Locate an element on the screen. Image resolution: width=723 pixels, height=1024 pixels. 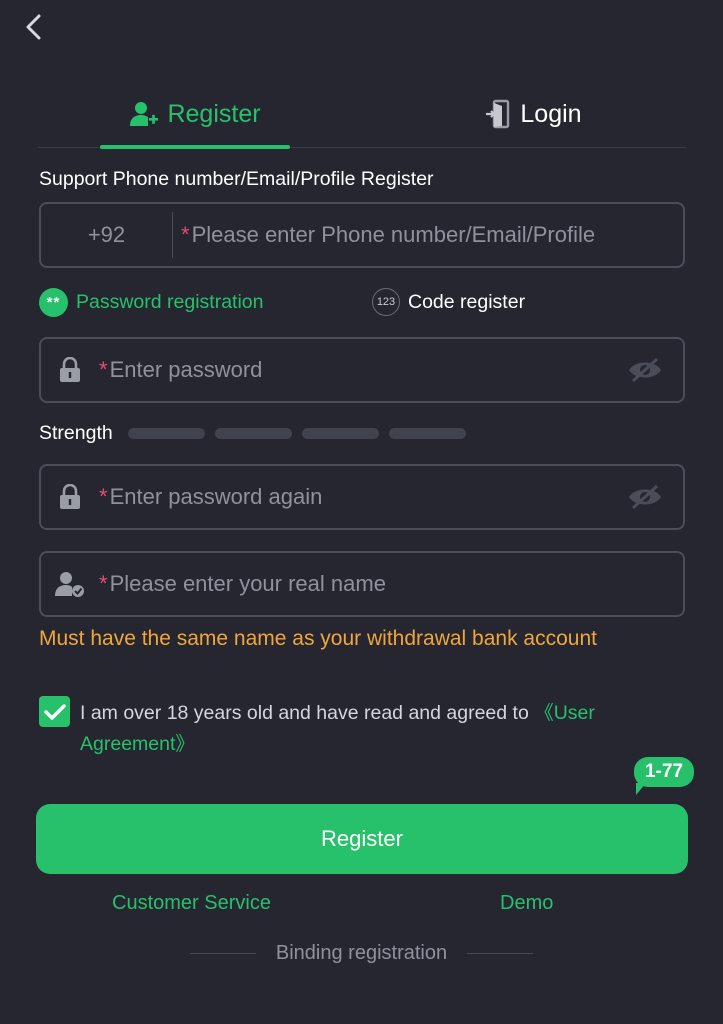
customer-service-link: Customer Service is located at coordinates (191, 903).